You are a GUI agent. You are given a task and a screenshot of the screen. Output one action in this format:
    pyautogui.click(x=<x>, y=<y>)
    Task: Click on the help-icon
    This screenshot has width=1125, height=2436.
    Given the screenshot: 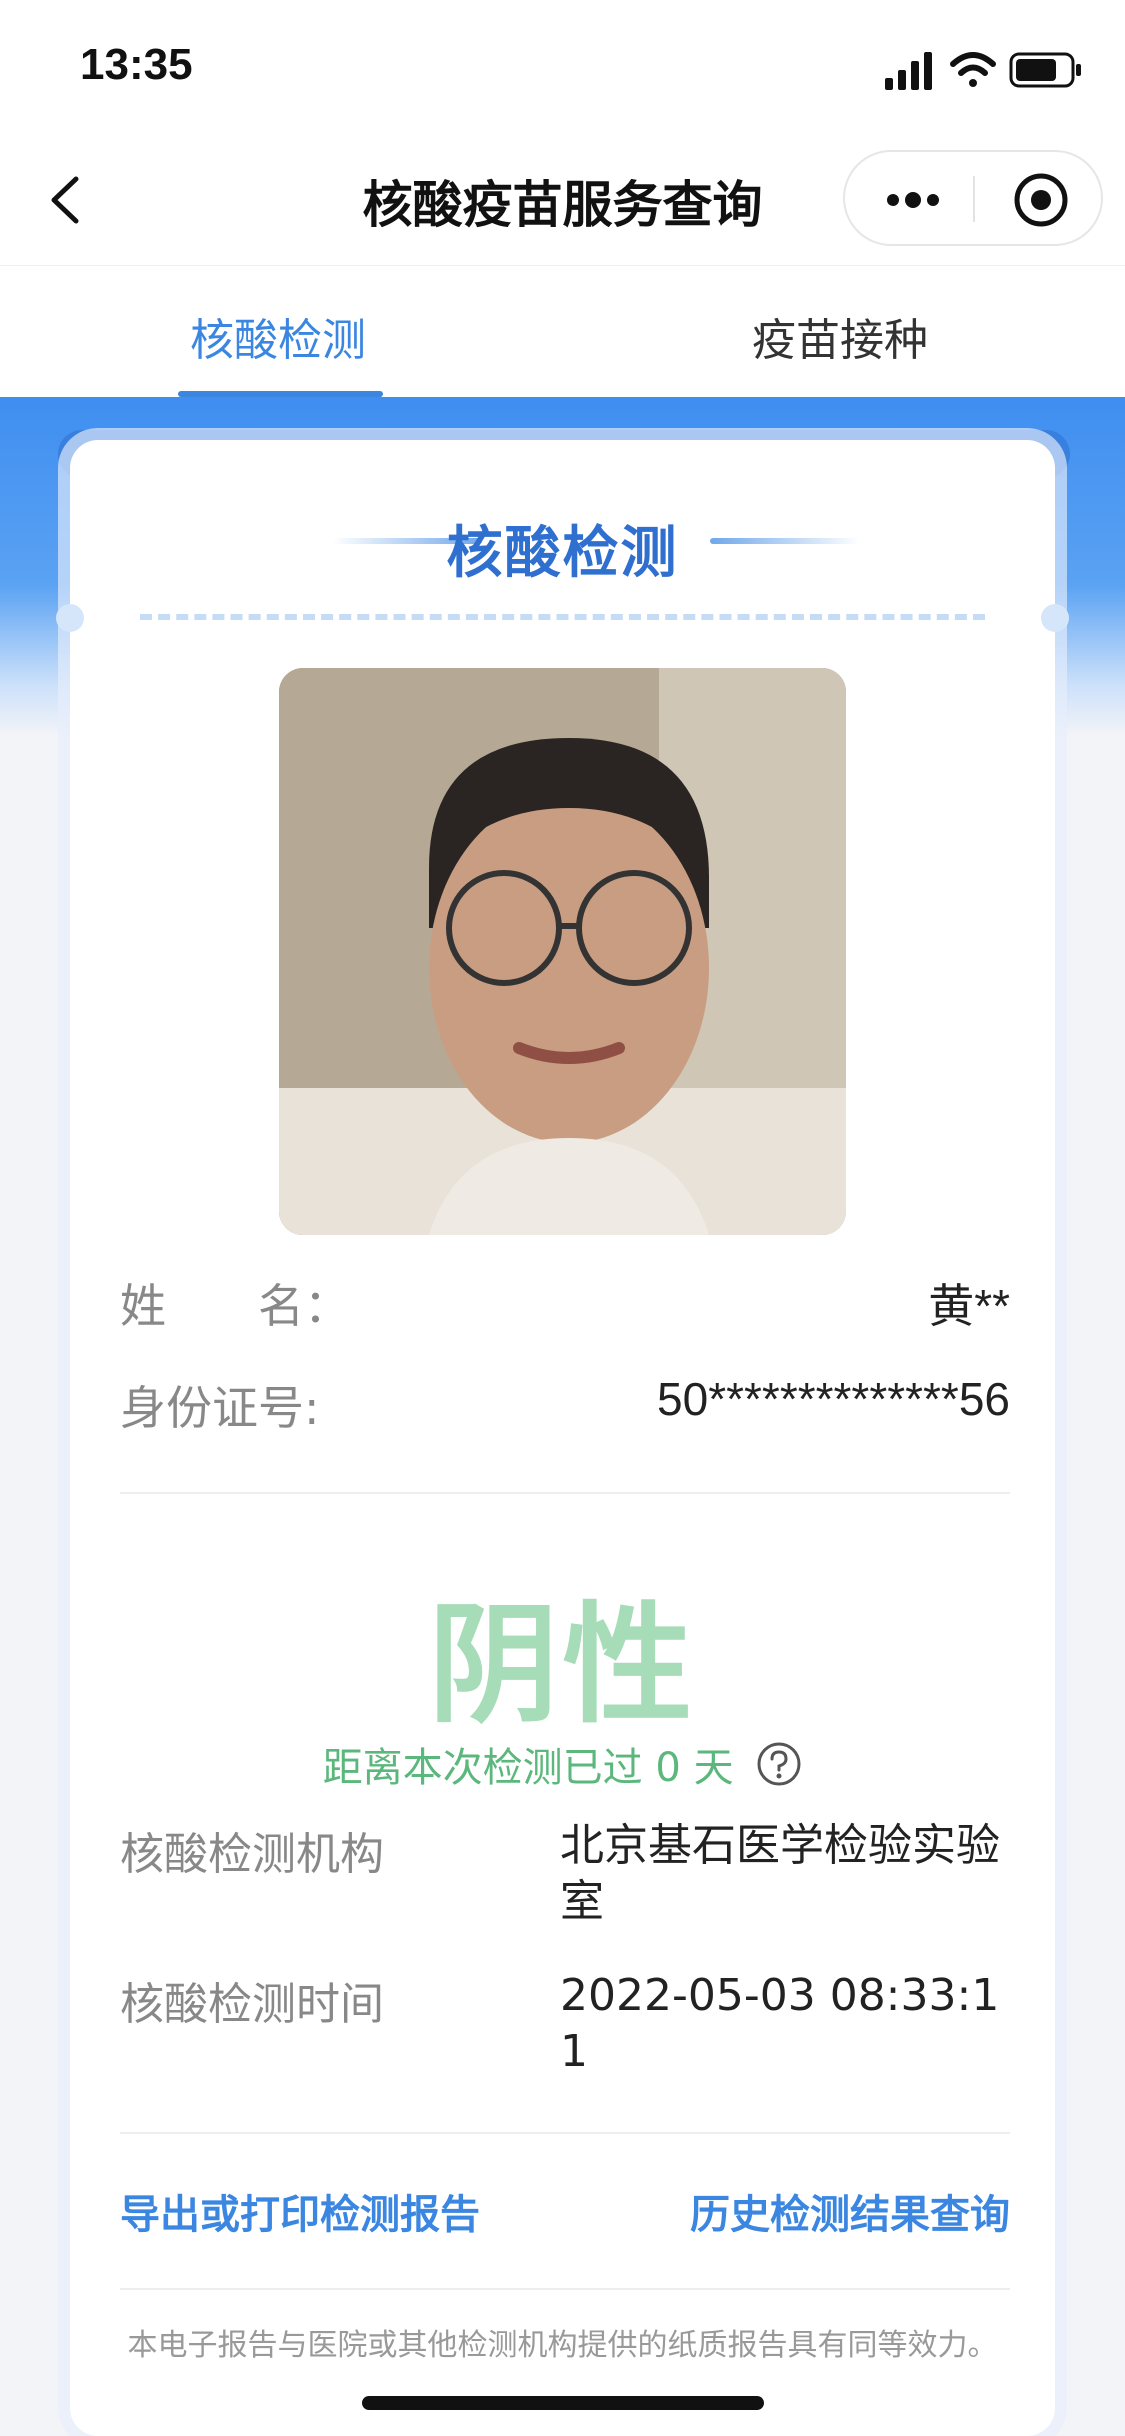 What is the action you would take?
    pyautogui.click(x=779, y=1764)
    